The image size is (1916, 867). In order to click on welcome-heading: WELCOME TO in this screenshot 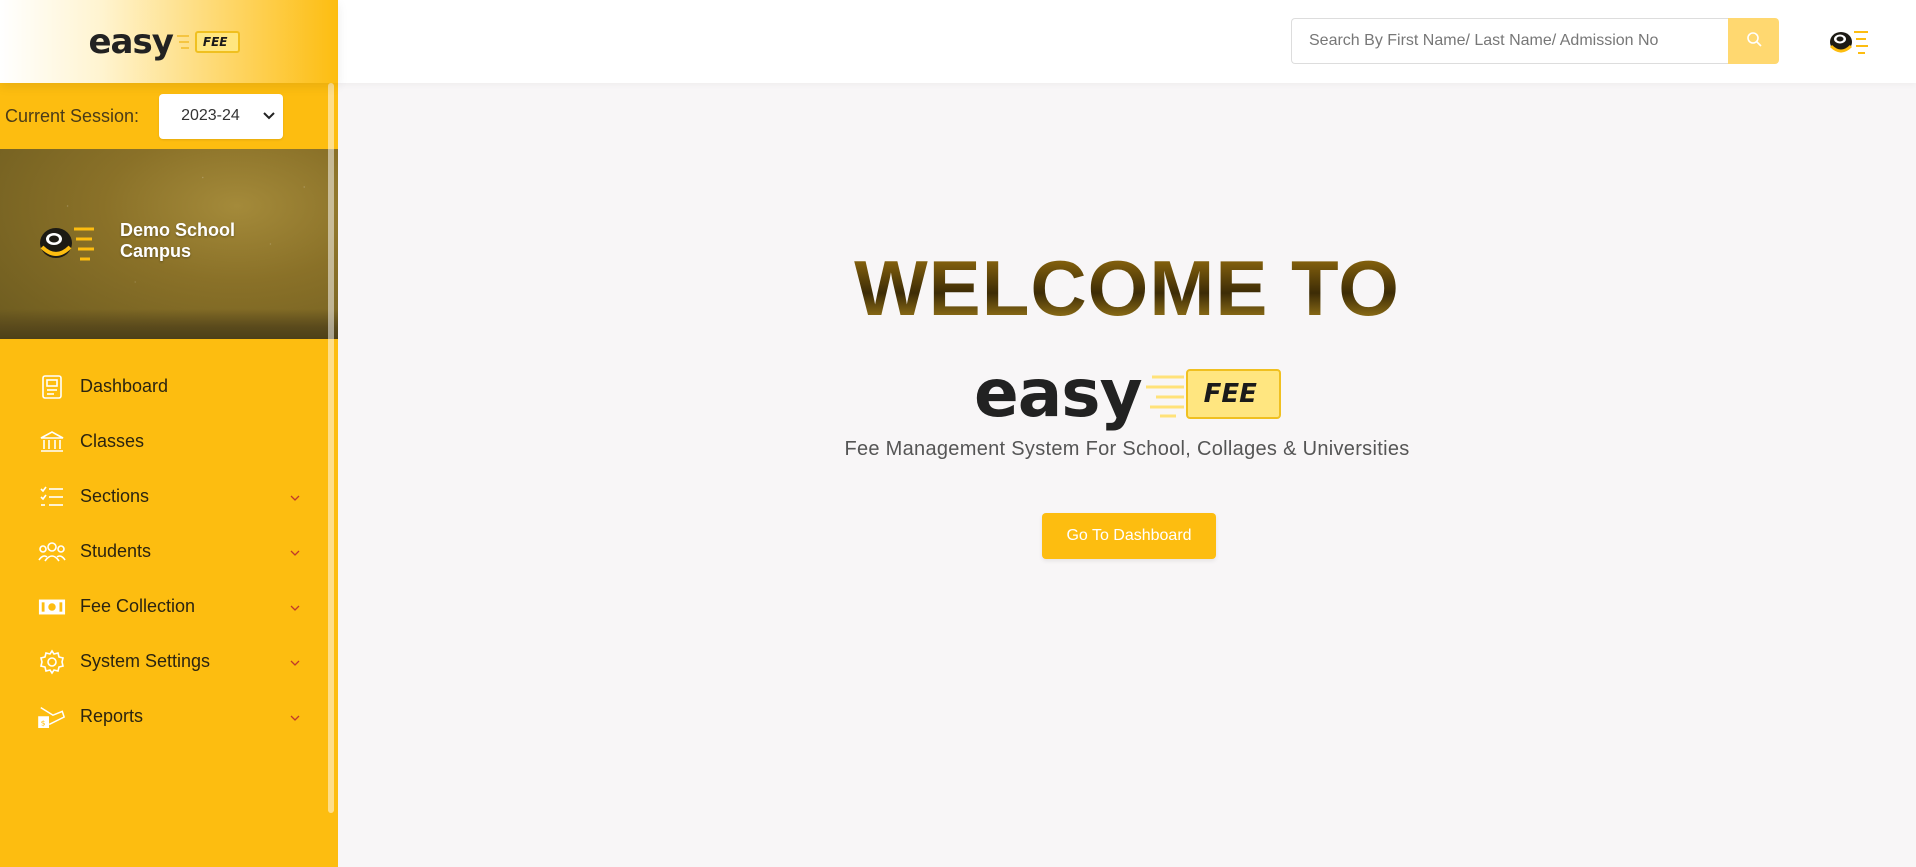, I will do `click(1127, 288)`.